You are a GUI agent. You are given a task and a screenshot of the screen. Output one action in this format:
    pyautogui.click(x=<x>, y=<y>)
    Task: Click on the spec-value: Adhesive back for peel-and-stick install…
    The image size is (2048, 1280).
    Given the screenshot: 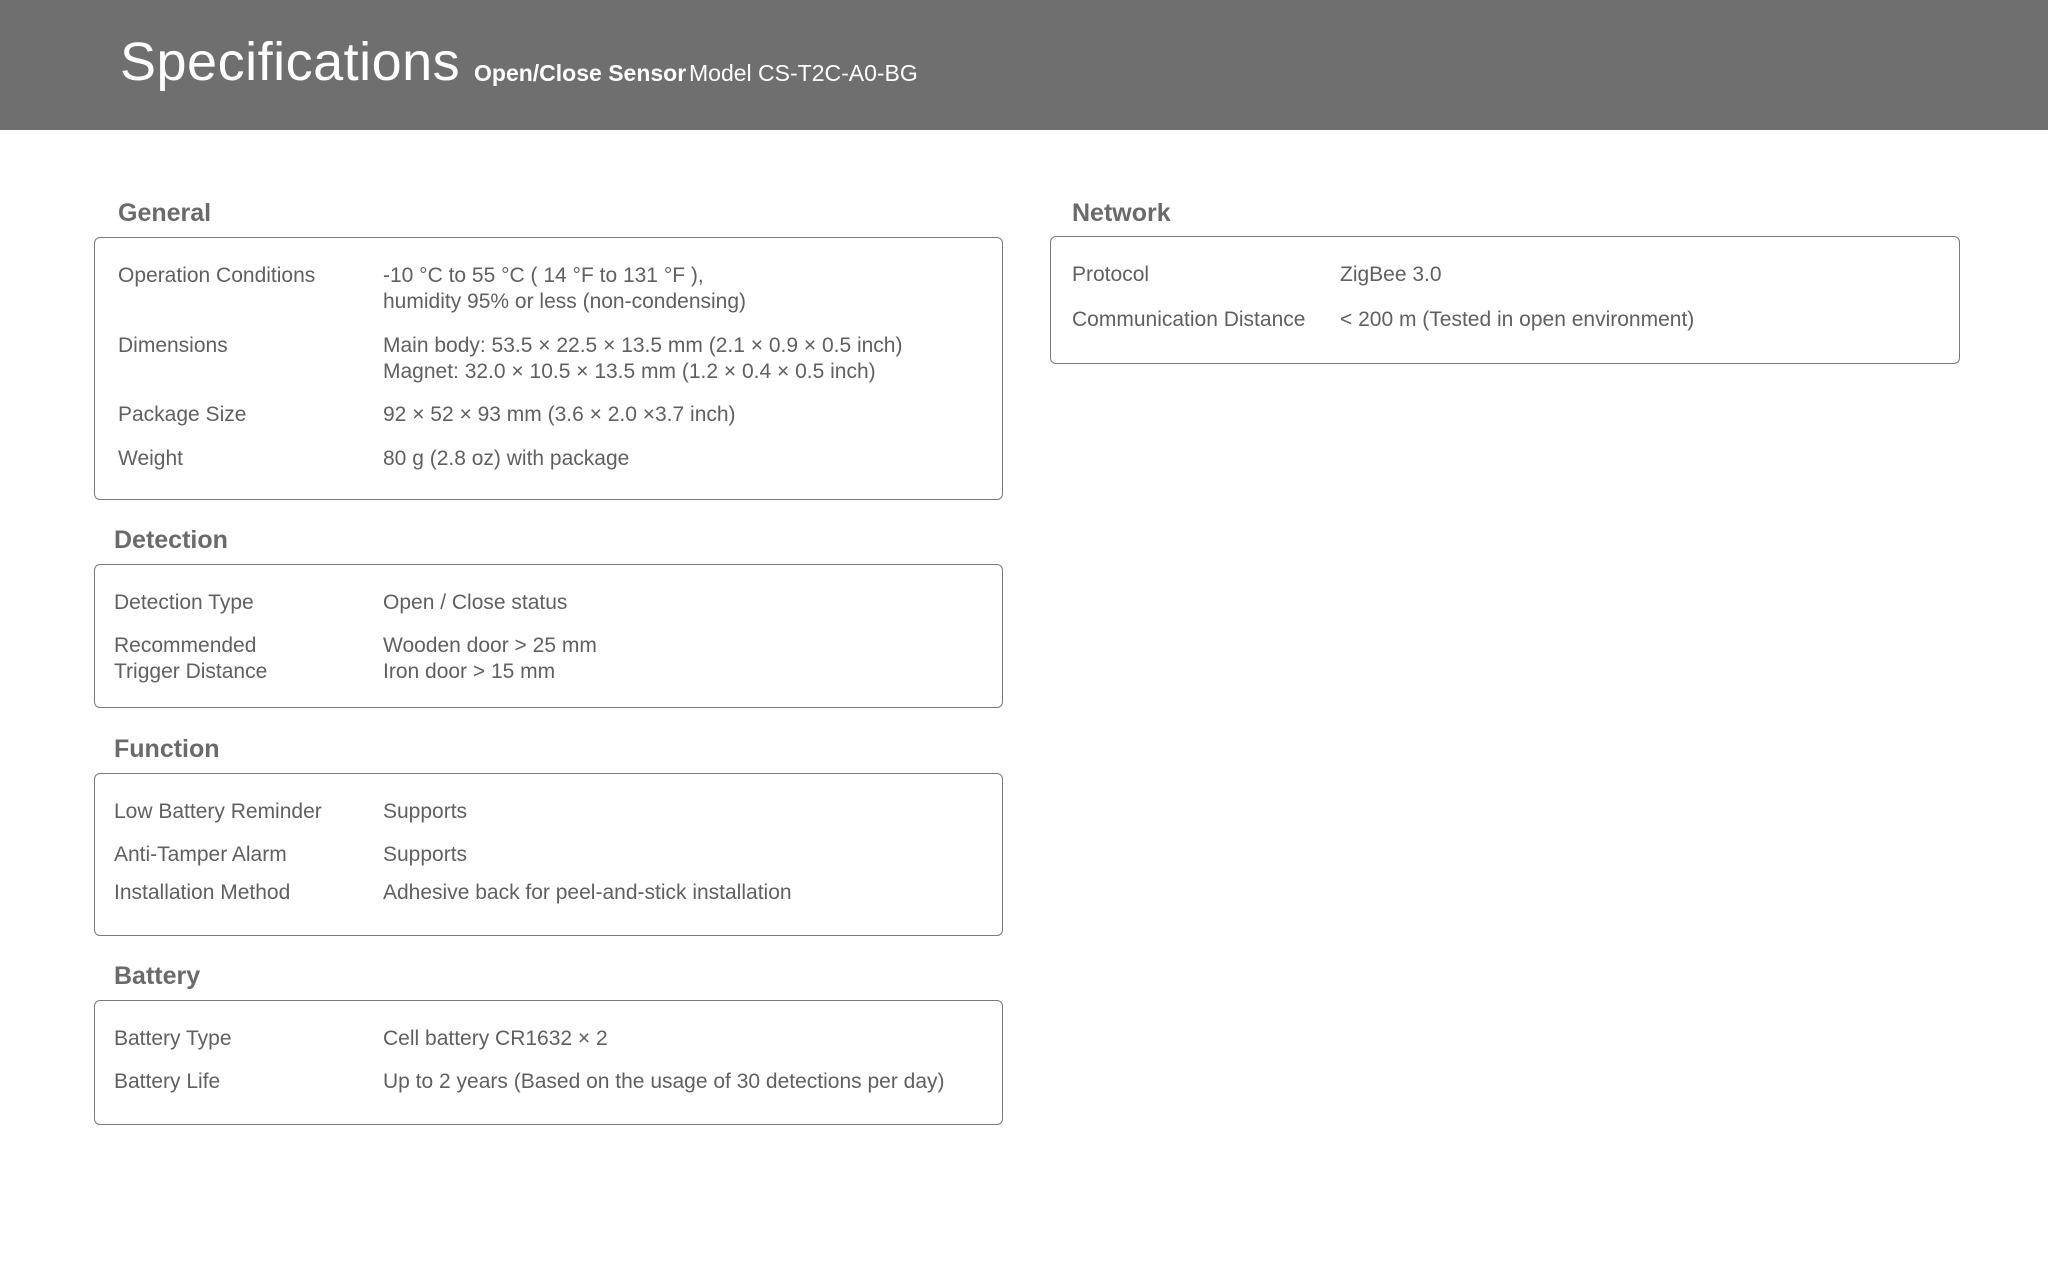 What is the action you would take?
    pyautogui.click(x=587, y=892)
    